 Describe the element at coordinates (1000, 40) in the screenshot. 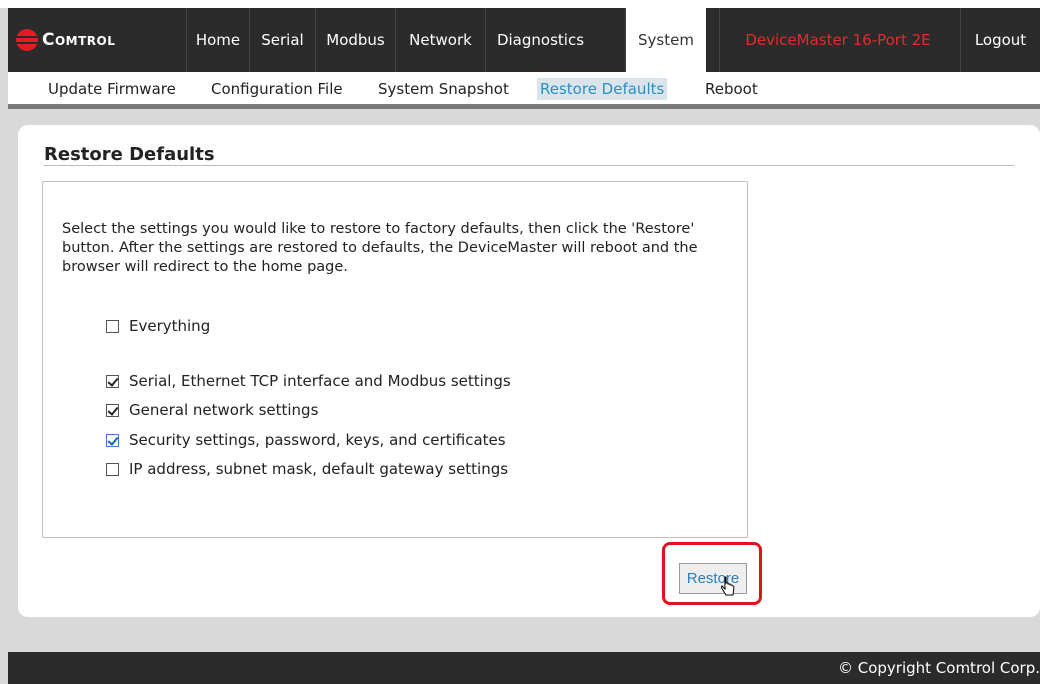

I see `logout-button: Logout` at that location.